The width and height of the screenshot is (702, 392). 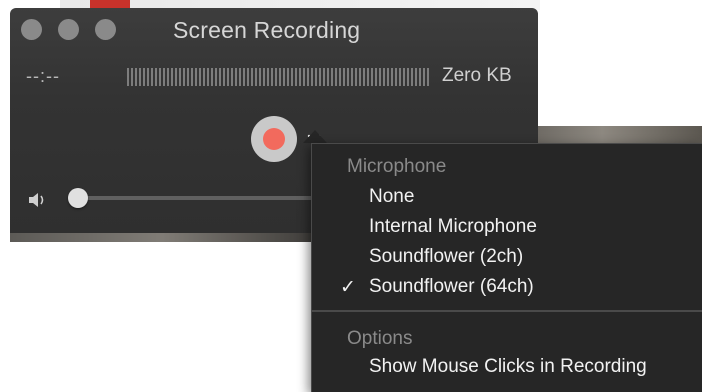 I want to click on menu-item-show-mouse-clicks-in-recording: Show Mouse Clicks in Recording, so click(x=507, y=368).